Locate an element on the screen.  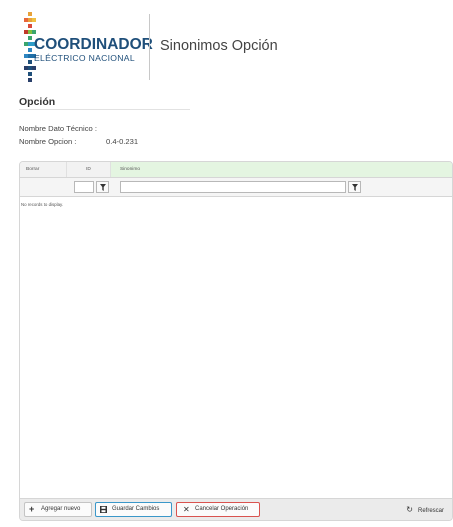
plus-icon: + is located at coordinates (32, 509).